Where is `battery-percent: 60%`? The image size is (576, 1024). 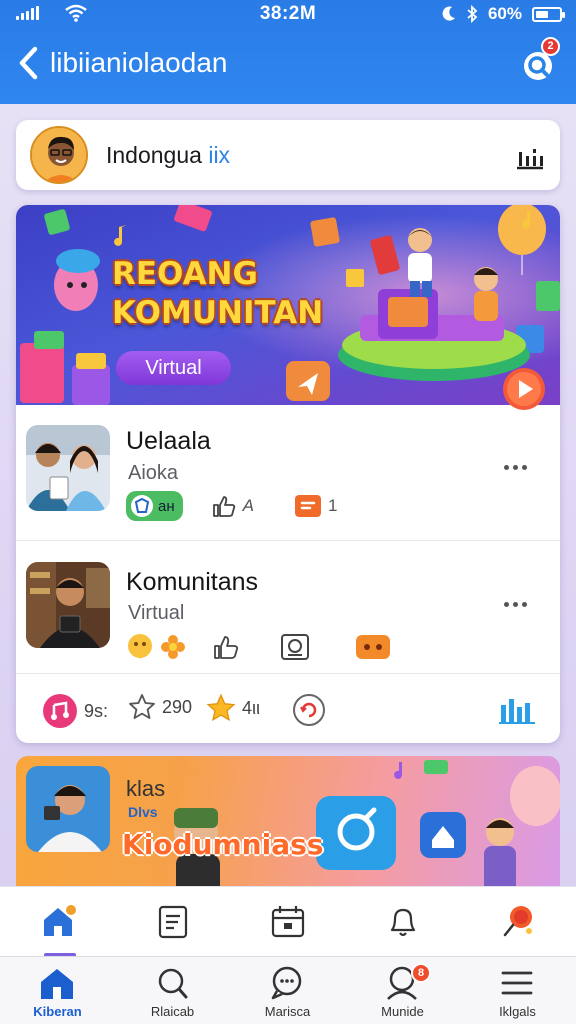
battery-percent: 60% is located at coordinates (504, 13).